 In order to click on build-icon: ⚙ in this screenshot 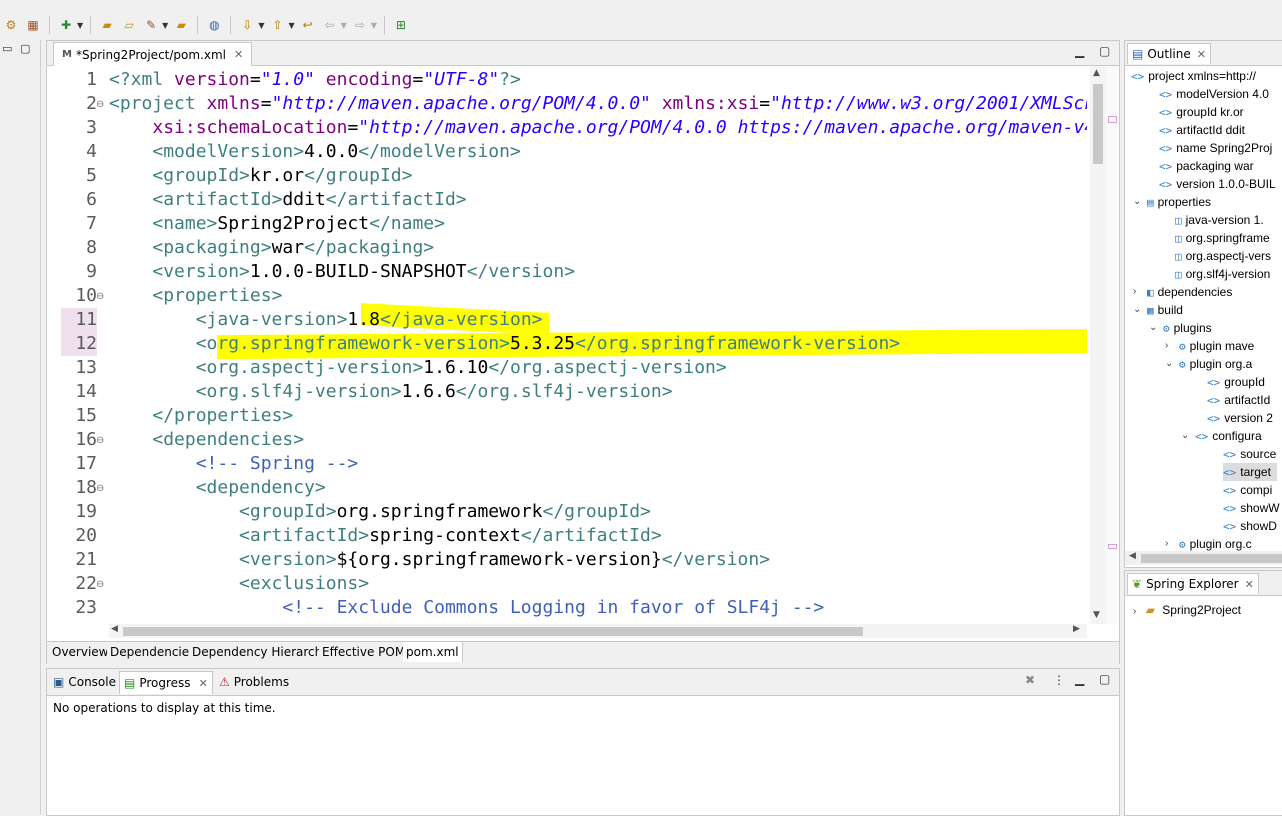, I will do `click(11, 25)`.